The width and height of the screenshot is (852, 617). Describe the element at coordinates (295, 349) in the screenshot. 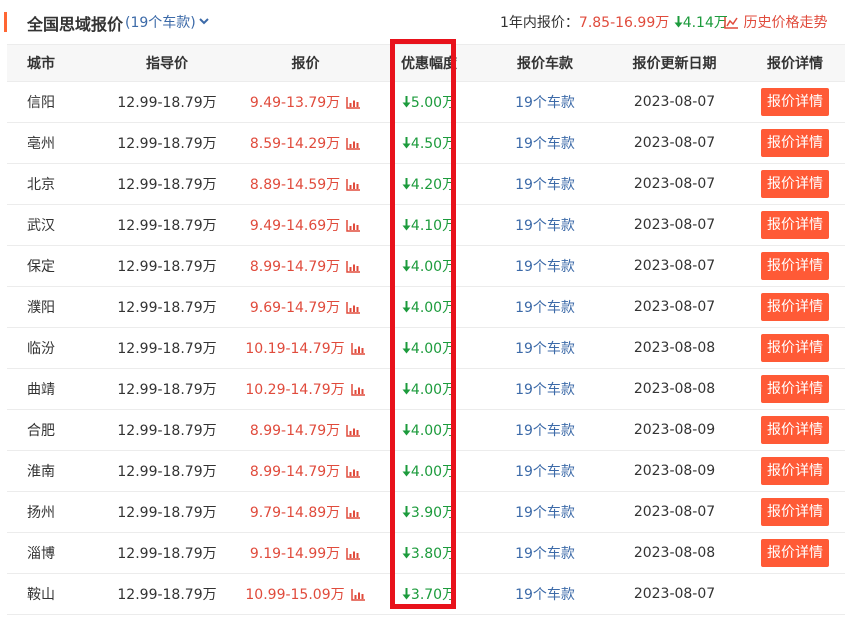

I see `quote-value: 10.19-14.79万` at that location.